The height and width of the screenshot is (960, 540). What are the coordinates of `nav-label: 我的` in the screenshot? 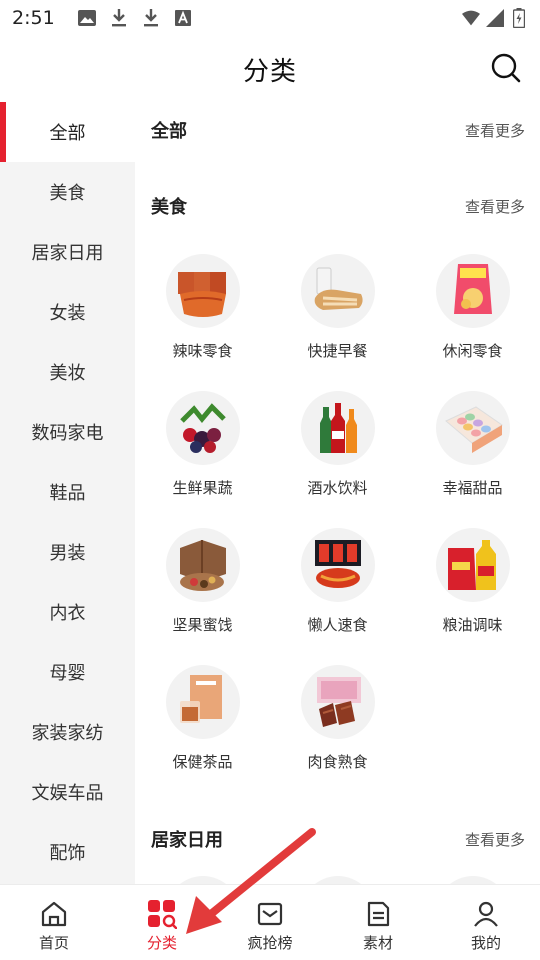 It's located at (485, 943).